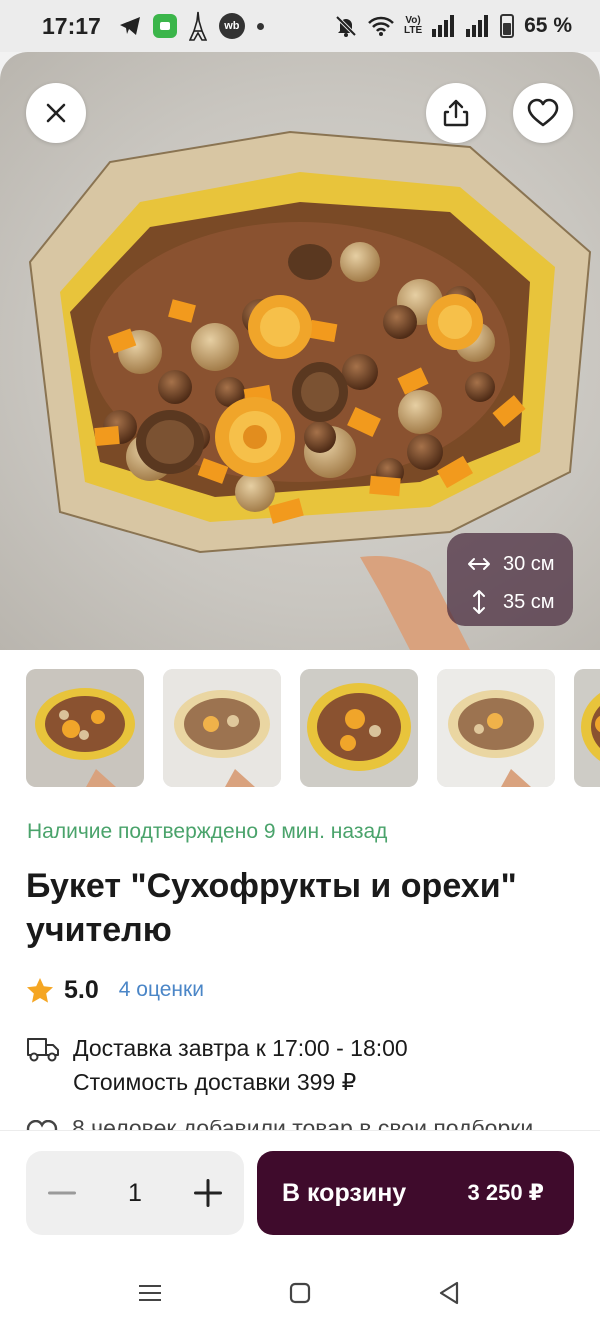 The width and height of the screenshot is (600, 1332). I want to click on share-icon, so click(456, 113).